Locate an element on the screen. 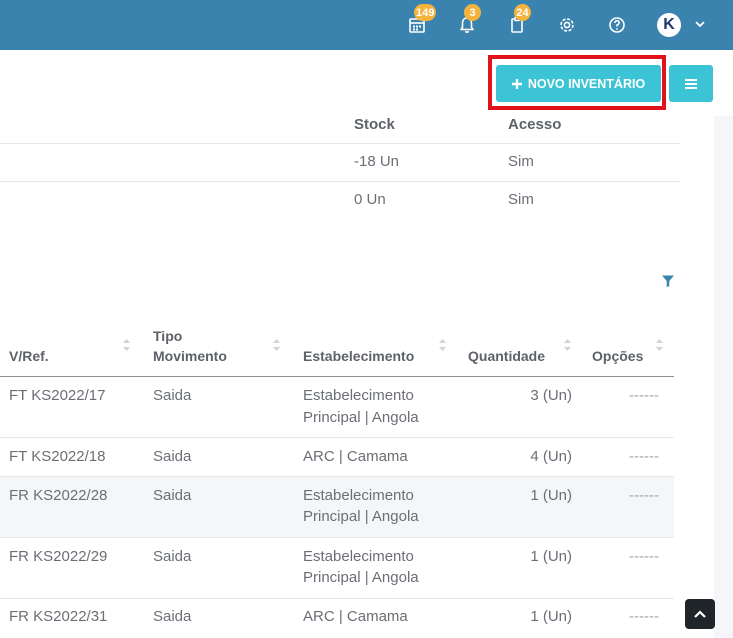 The height and width of the screenshot is (638, 733). ref-cell: FT KS2022/17 is located at coordinates (57, 395).